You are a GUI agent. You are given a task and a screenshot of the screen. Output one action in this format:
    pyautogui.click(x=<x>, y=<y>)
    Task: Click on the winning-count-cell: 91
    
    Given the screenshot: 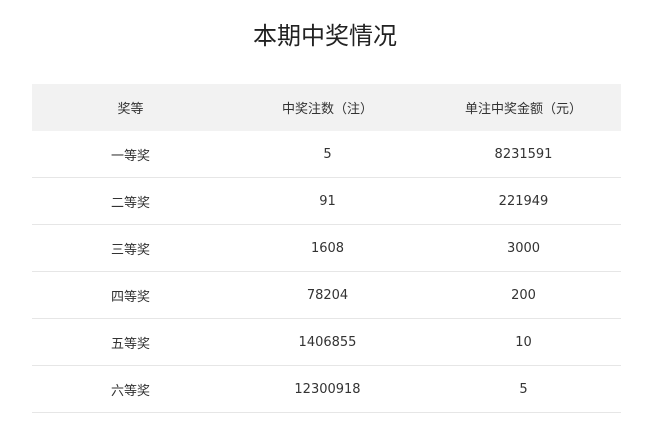 What is the action you would take?
    pyautogui.click(x=327, y=201)
    